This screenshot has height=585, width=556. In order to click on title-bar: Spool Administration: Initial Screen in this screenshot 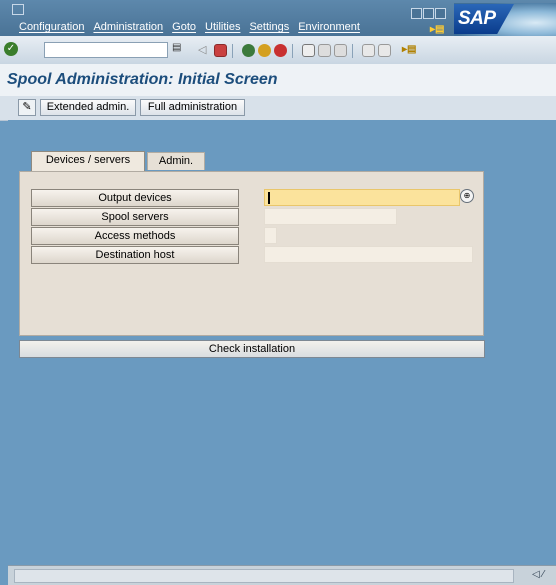, I will do `click(278, 80)`.